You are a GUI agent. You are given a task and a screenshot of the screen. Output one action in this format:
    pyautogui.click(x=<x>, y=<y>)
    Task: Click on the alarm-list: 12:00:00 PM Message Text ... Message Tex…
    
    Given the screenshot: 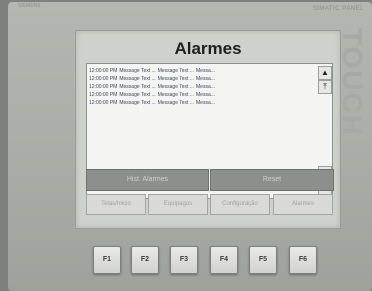 What is the action you would take?
    pyautogui.click(x=201, y=87)
    